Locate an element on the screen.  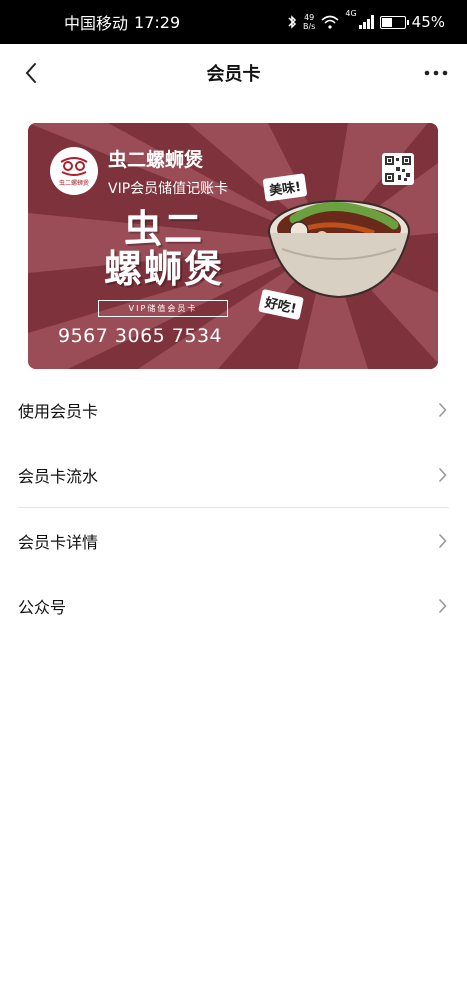
carrier-label: 中国移动 is located at coordinates (96, 23).